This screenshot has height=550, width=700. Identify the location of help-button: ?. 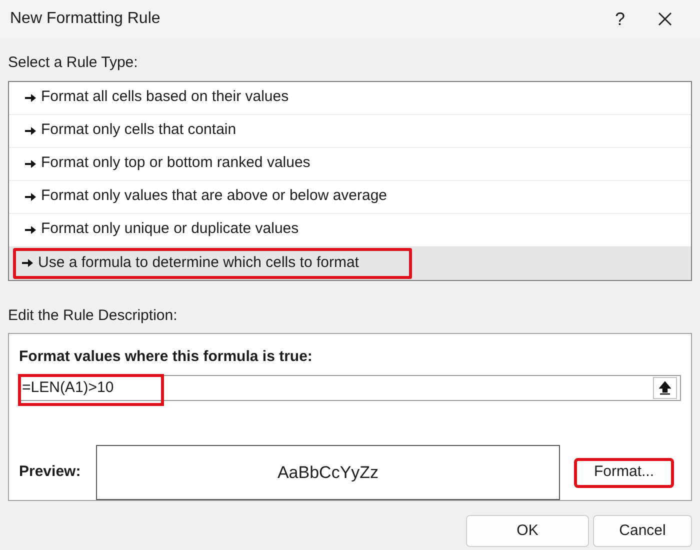
(620, 19).